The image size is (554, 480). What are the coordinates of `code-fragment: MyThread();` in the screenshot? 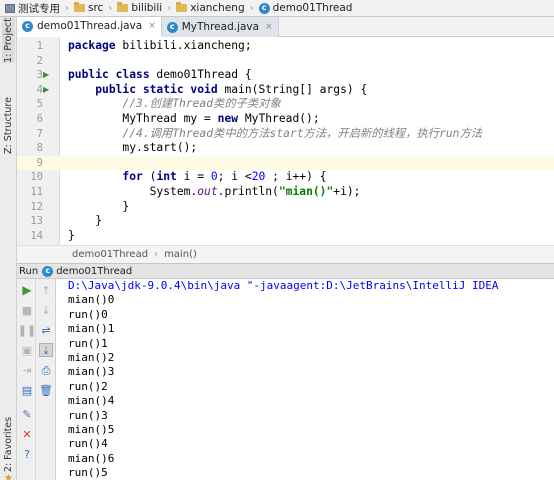 It's located at (279, 118).